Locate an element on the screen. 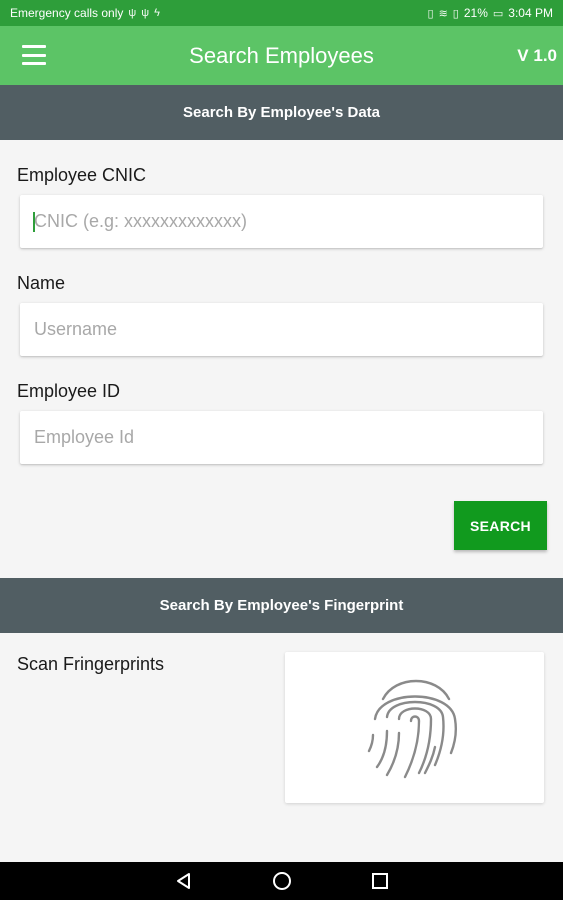  recents-icon is located at coordinates (380, 881).